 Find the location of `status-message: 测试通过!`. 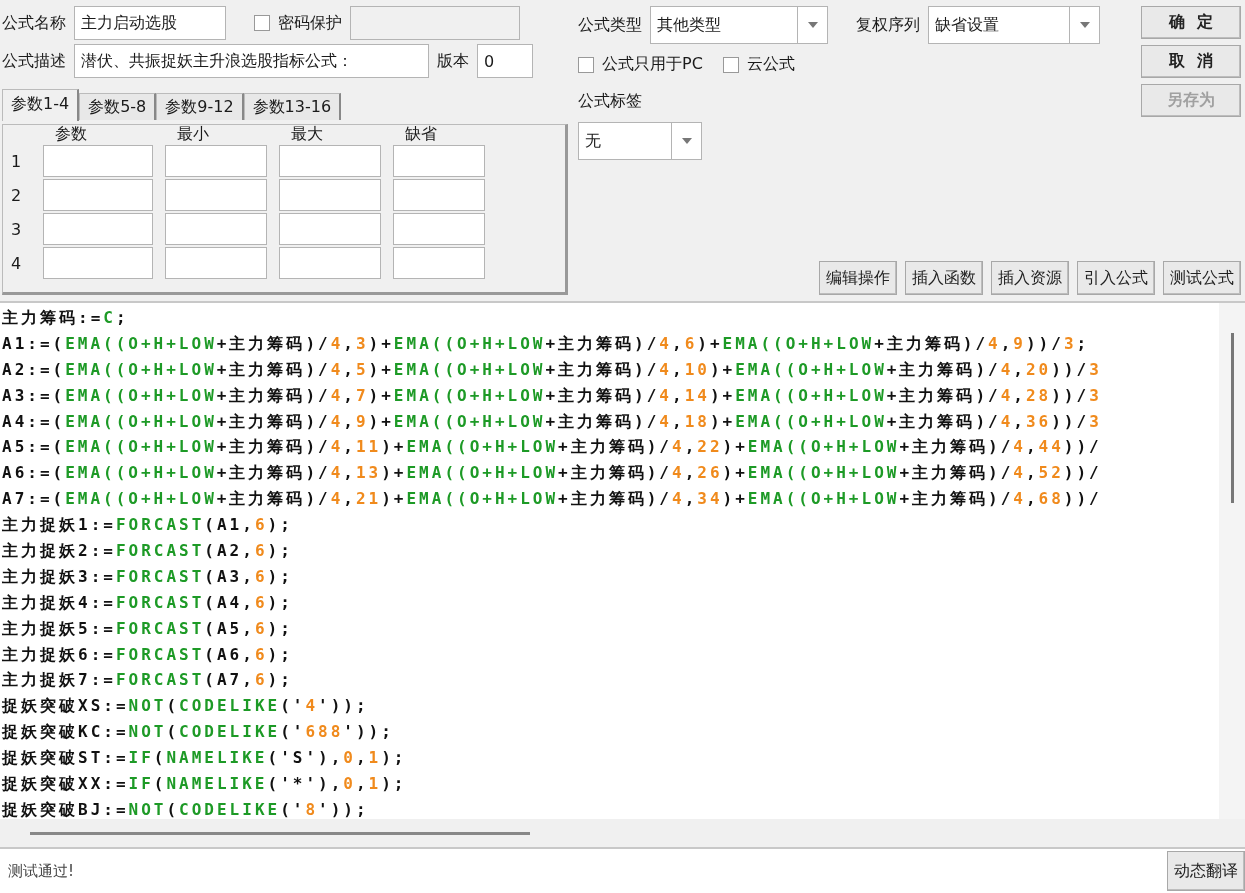

status-message: 测试通过! is located at coordinates (40, 871).